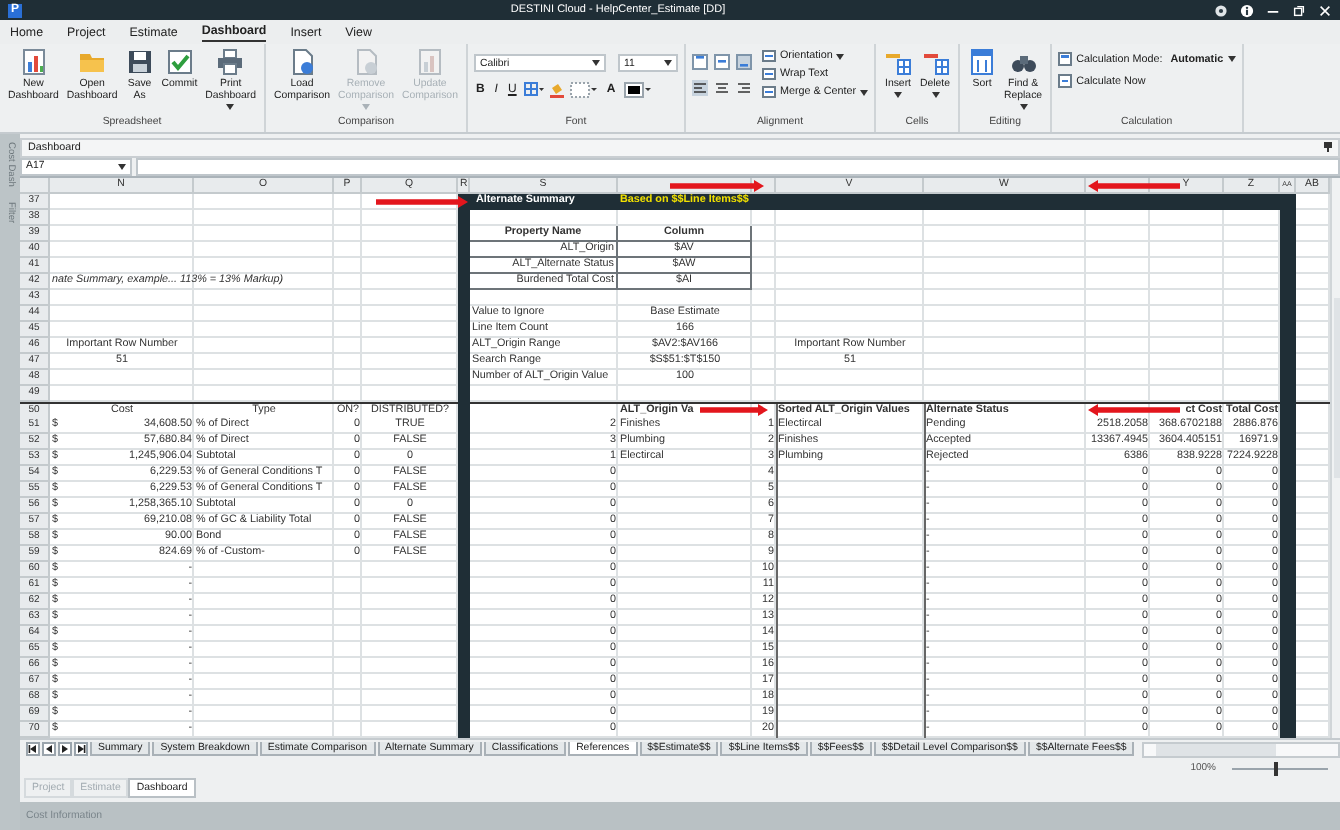 This screenshot has height=830, width=1340. I want to click on restore-icon, so click(1299, 10).